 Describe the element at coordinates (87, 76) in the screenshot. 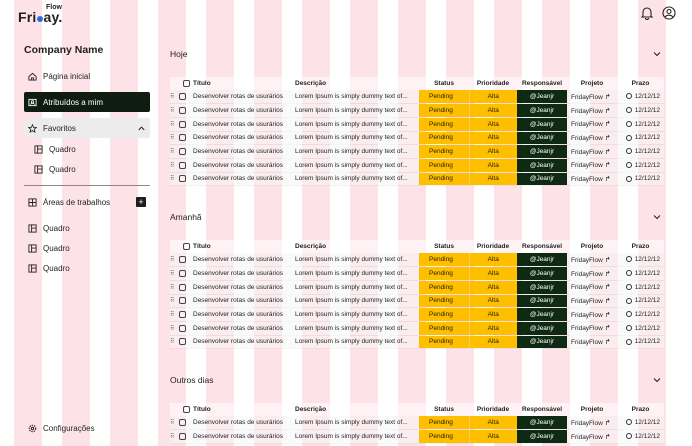

I see `sidebar-item-home: Página inicial` at that location.